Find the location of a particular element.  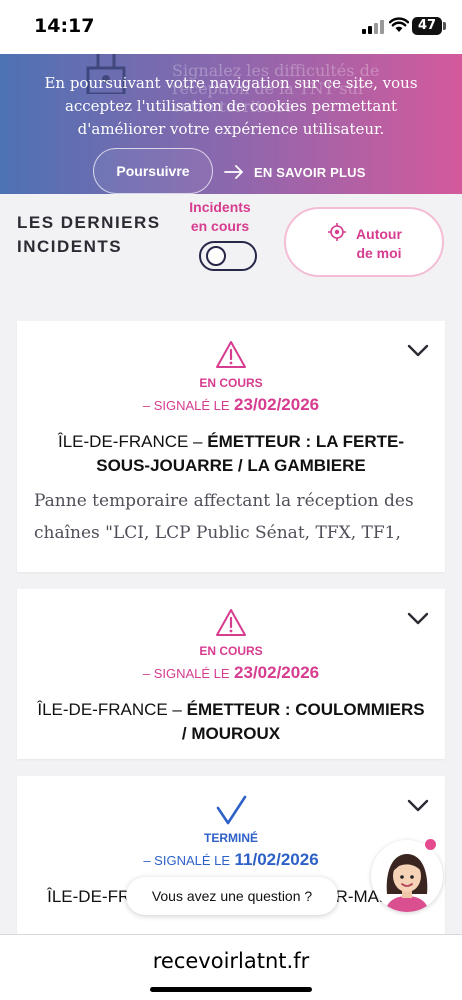

status-bar: 14:17 47 is located at coordinates (231, 27).